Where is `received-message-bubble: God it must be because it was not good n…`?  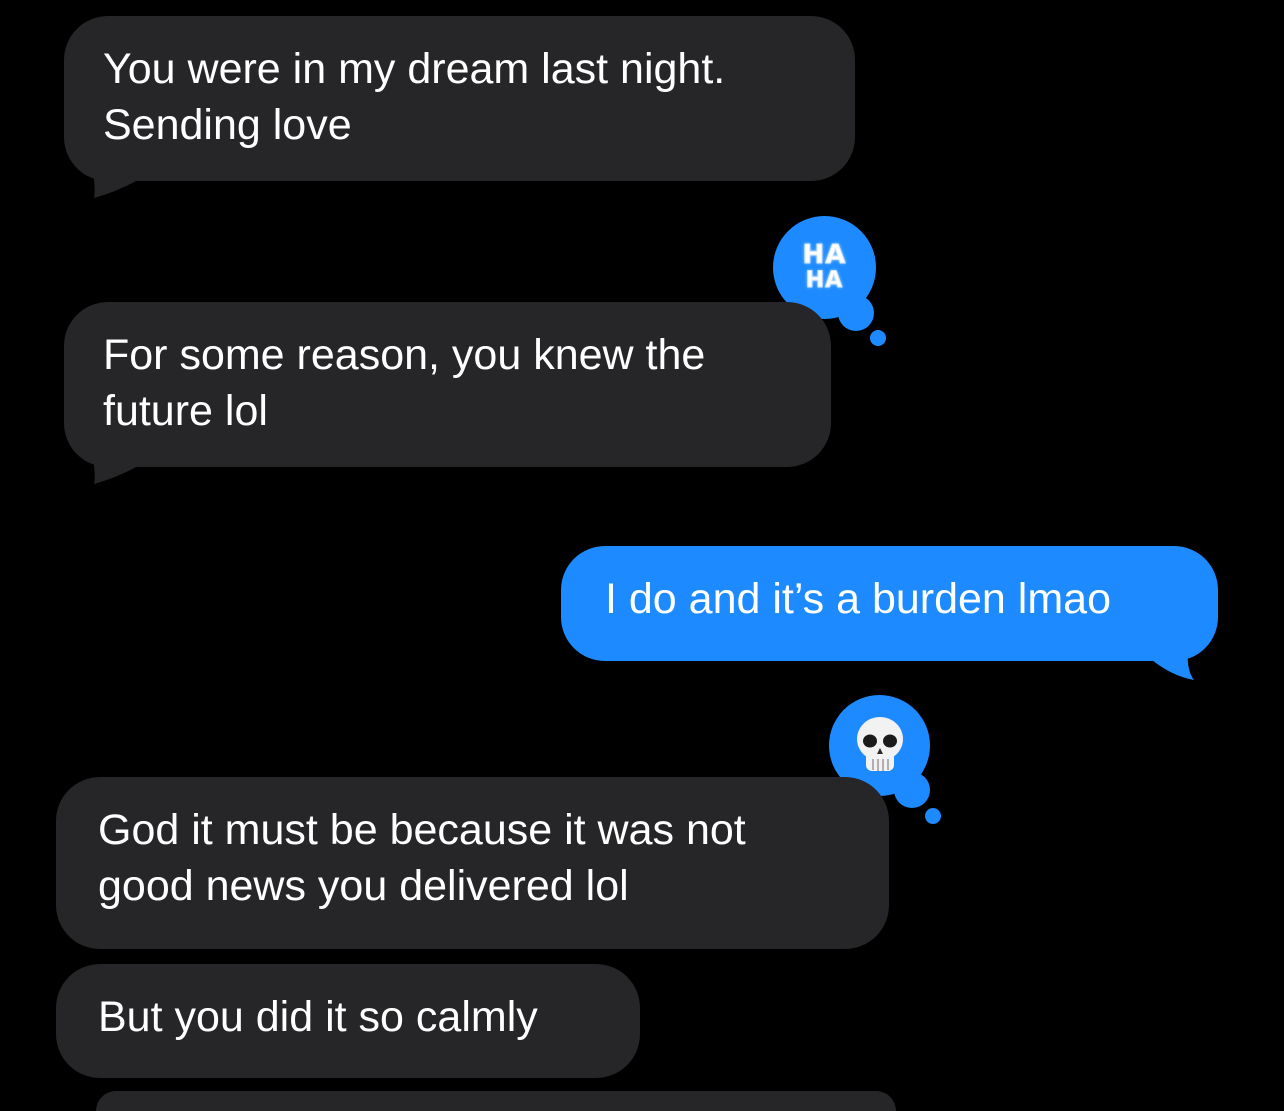 received-message-bubble: God it must be because it was not good n… is located at coordinates (472, 863).